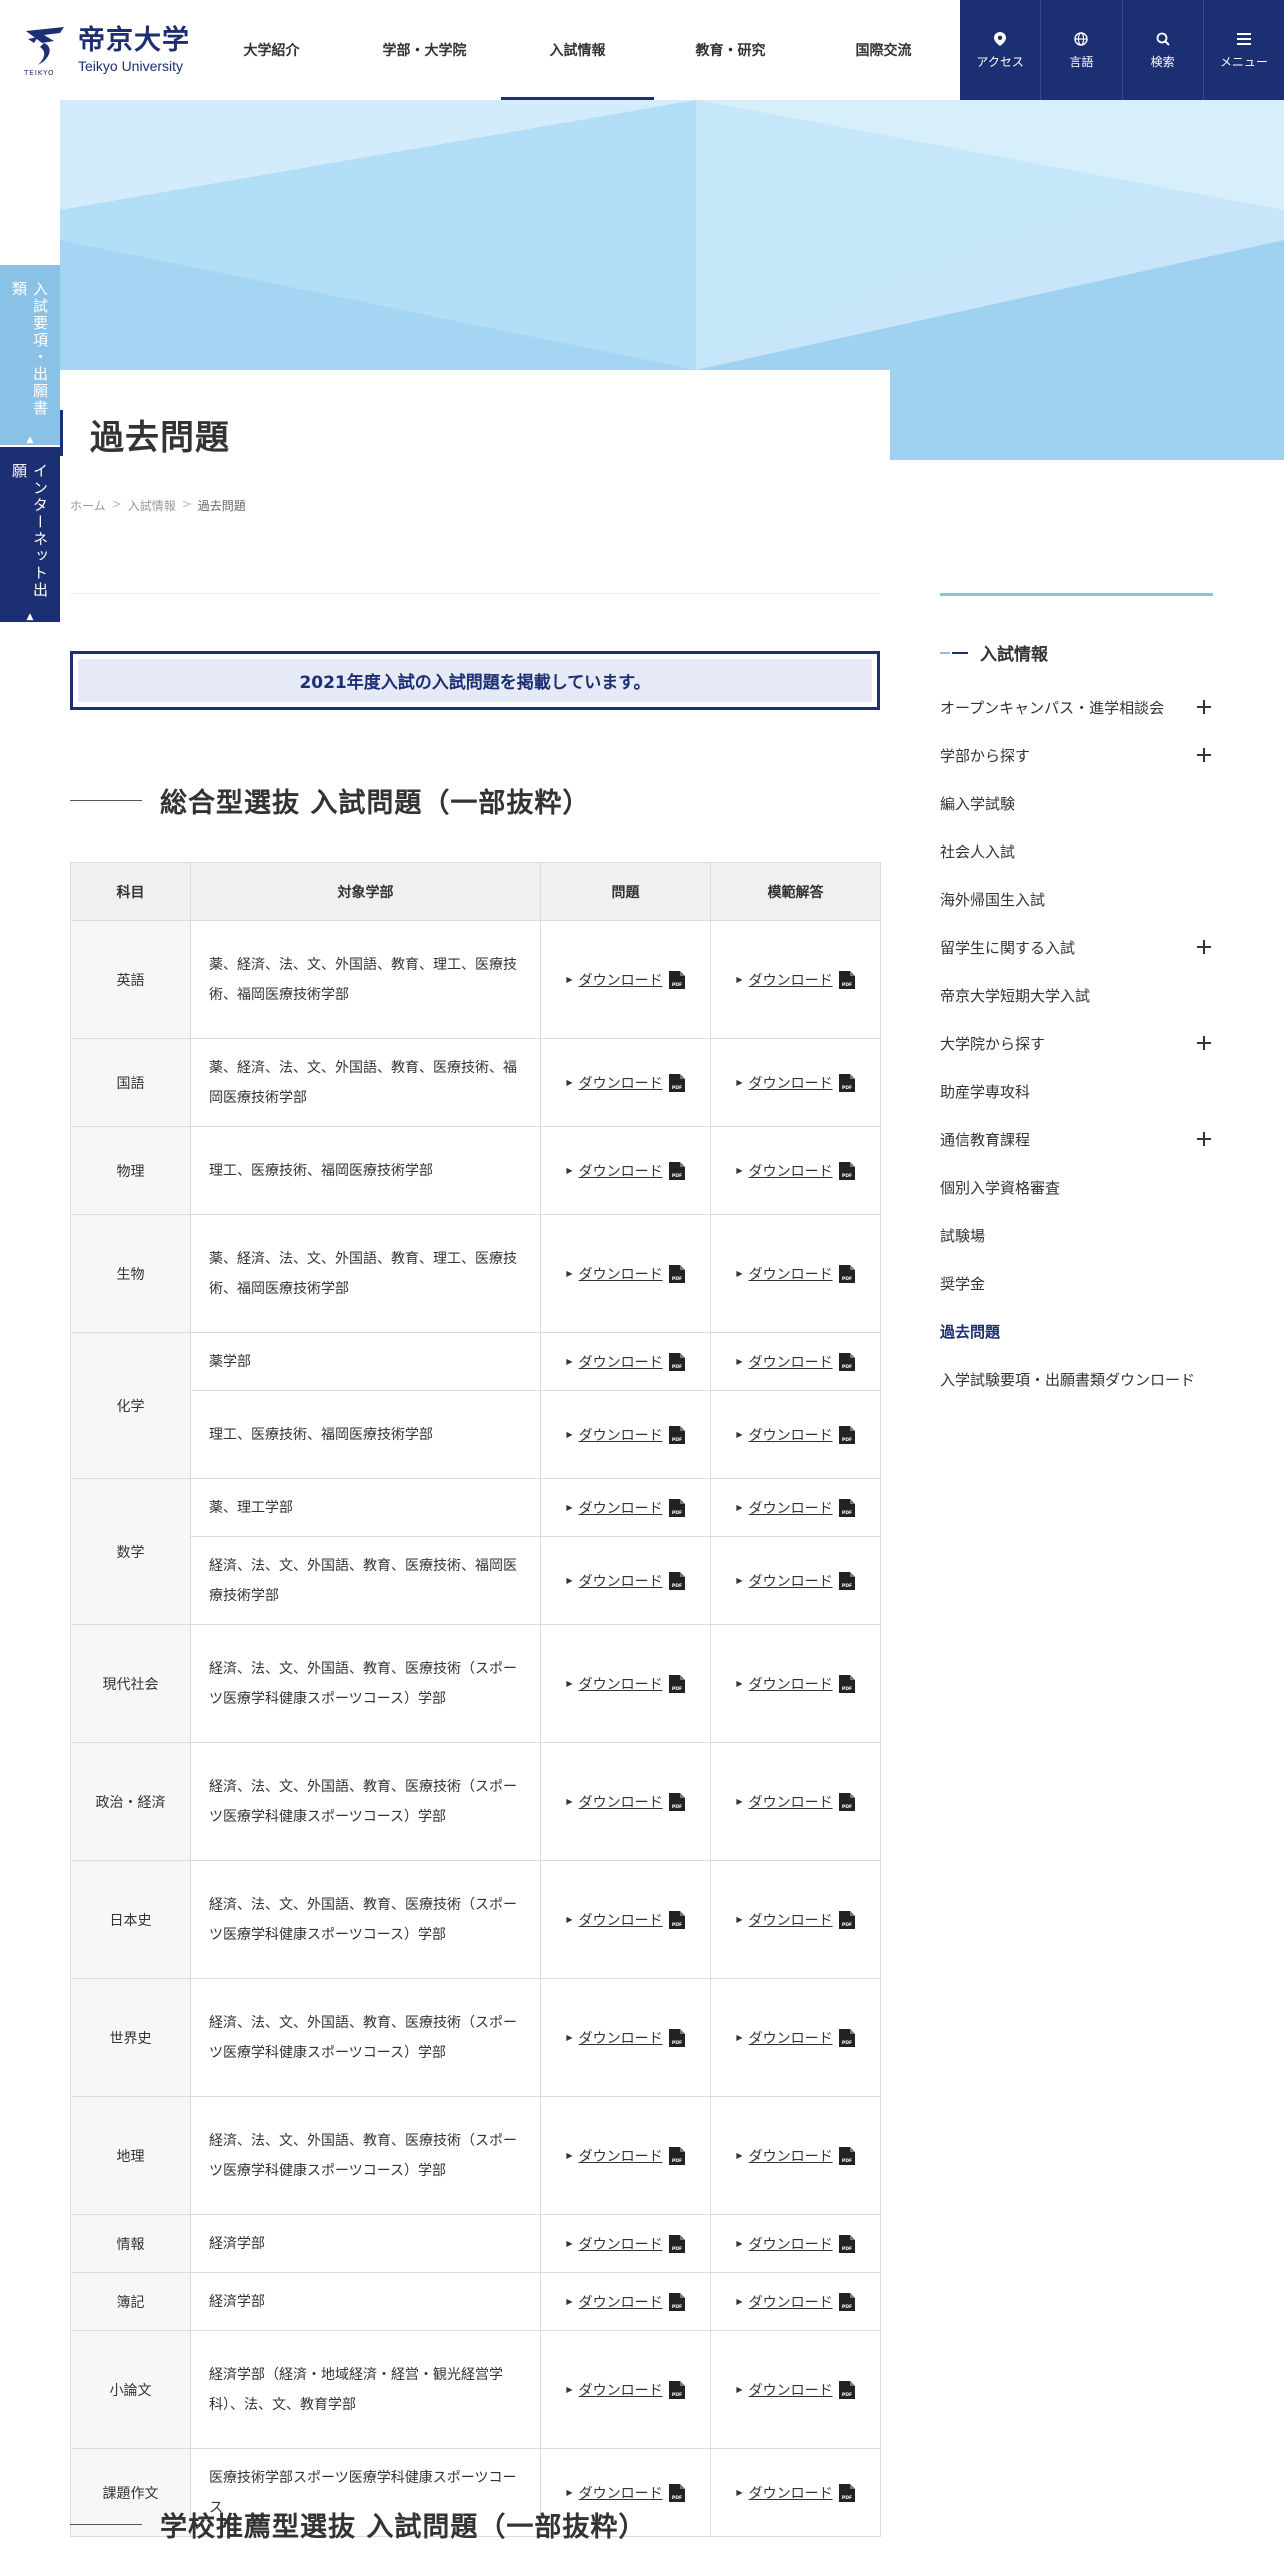  What do you see at coordinates (1162, 50) in the screenshot?
I see `search-button: 検索` at bounding box center [1162, 50].